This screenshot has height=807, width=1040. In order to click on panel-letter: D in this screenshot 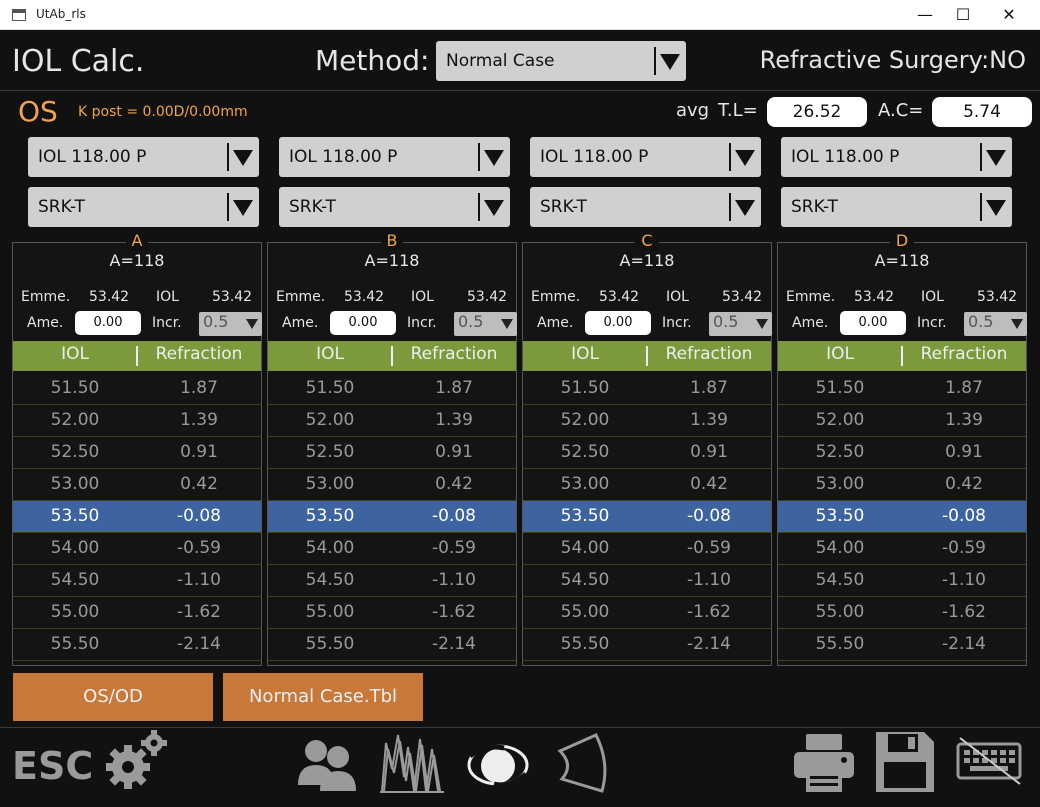, I will do `click(902, 240)`.